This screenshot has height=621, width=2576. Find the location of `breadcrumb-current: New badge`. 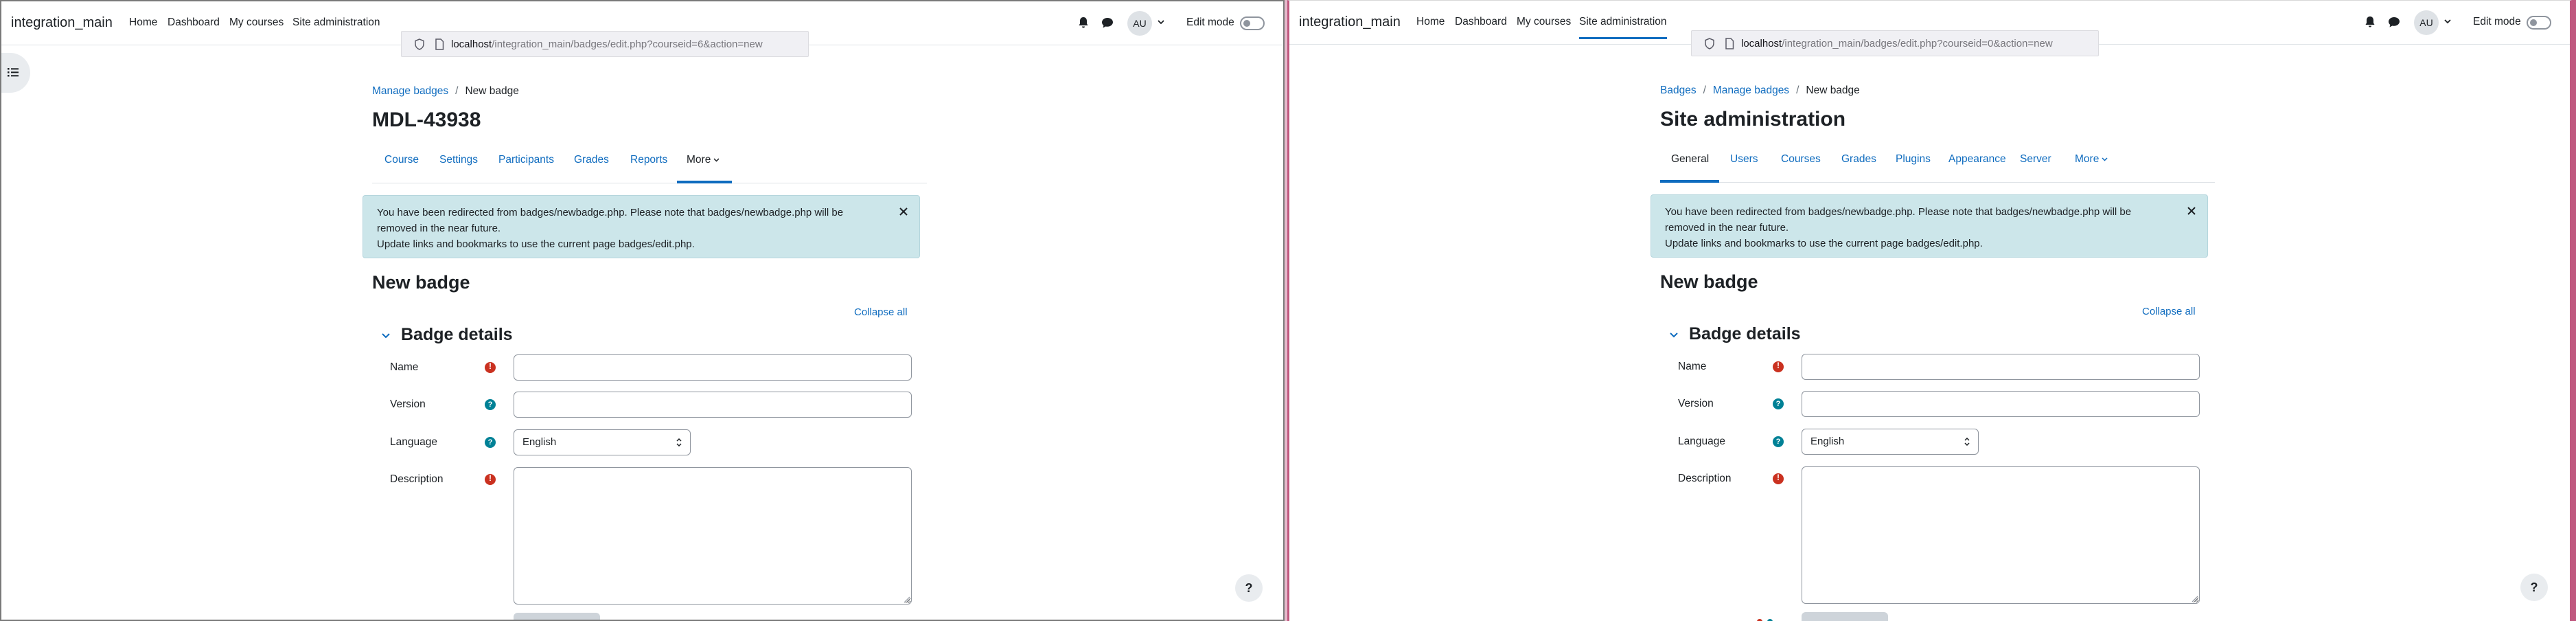

breadcrumb-current: New badge is located at coordinates (1833, 90).